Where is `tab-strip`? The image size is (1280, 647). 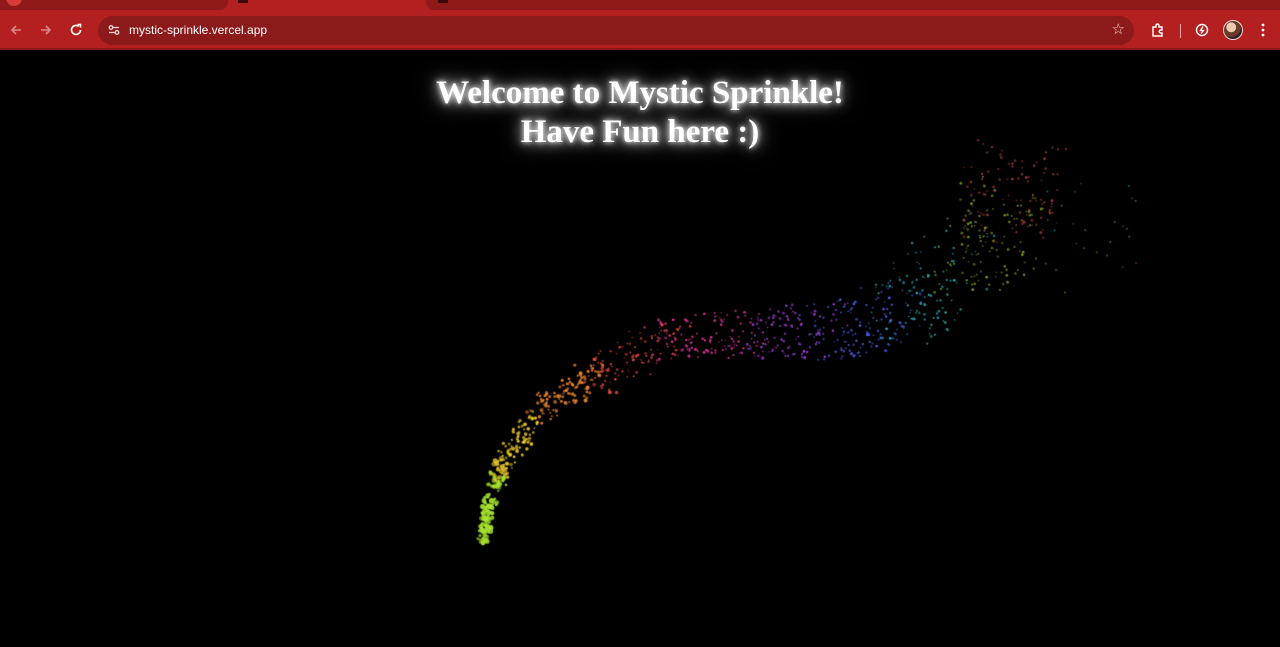
tab-strip is located at coordinates (640, 5).